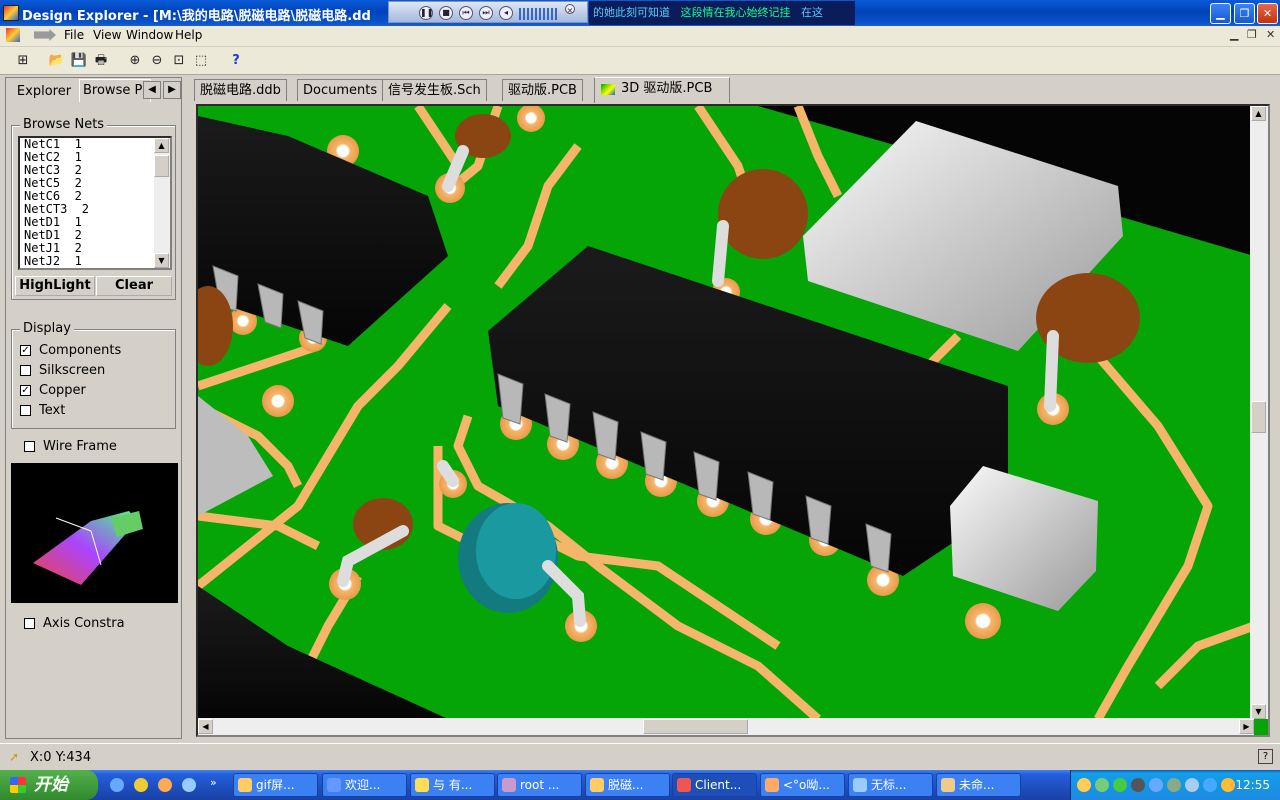 The image size is (1280, 800). Describe the element at coordinates (74, 623) in the screenshot. I see `axis-constraint-checkbox: Axis Constra` at that location.